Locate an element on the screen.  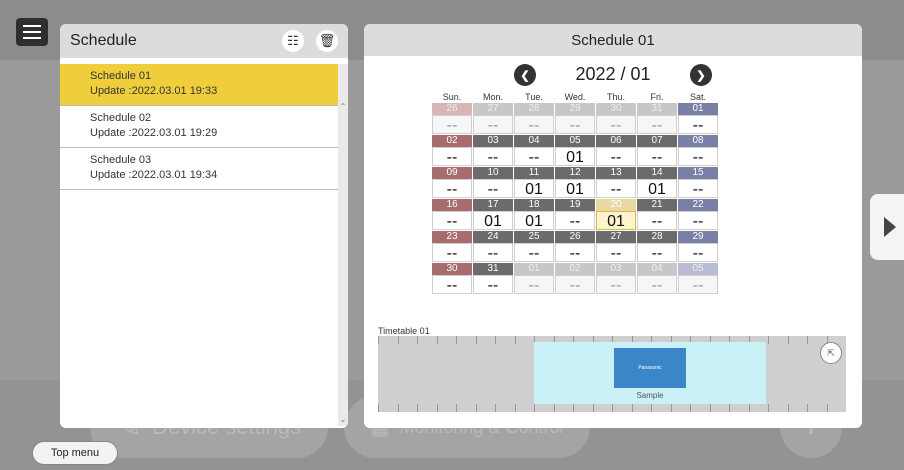
weekday-label: Tue. is located at coordinates (534, 97).